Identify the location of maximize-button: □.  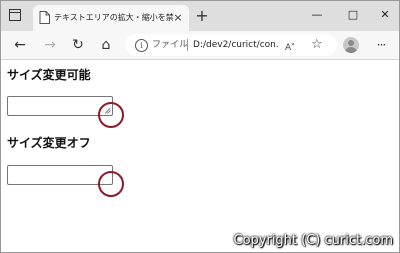
(353, 15).